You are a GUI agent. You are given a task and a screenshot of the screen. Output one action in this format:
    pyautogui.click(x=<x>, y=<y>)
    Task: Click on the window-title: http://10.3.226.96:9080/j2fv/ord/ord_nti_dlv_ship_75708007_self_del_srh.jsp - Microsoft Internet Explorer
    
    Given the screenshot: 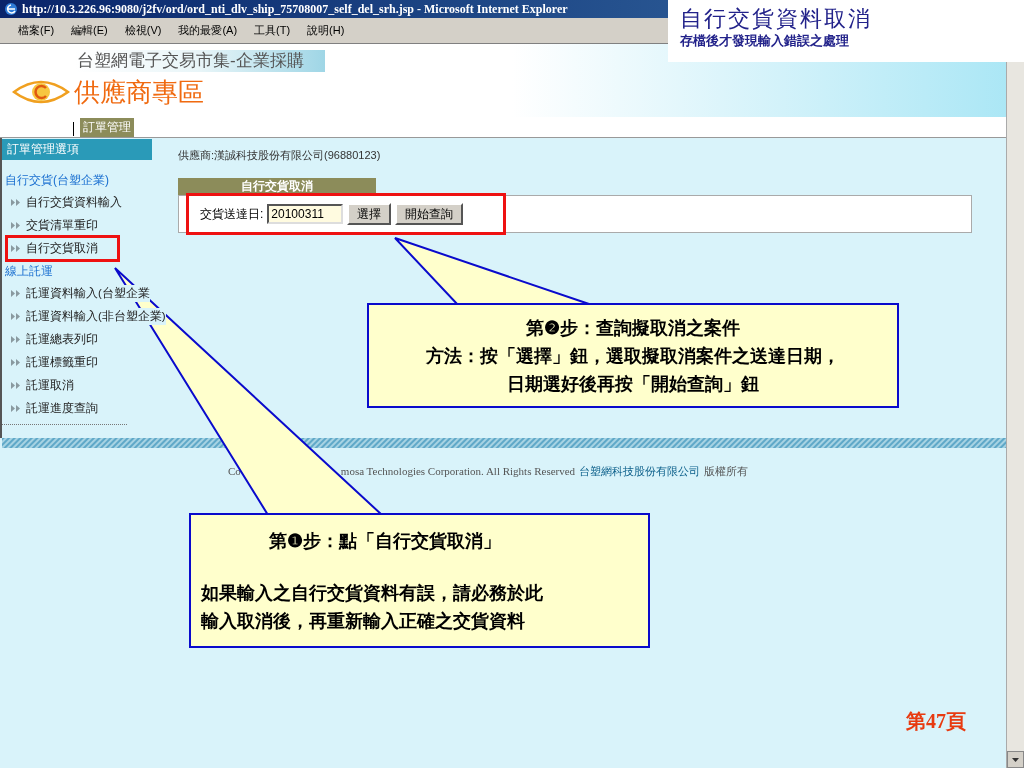 What is the action you would take?
    pyautogui.click(x=295, y=9)
    